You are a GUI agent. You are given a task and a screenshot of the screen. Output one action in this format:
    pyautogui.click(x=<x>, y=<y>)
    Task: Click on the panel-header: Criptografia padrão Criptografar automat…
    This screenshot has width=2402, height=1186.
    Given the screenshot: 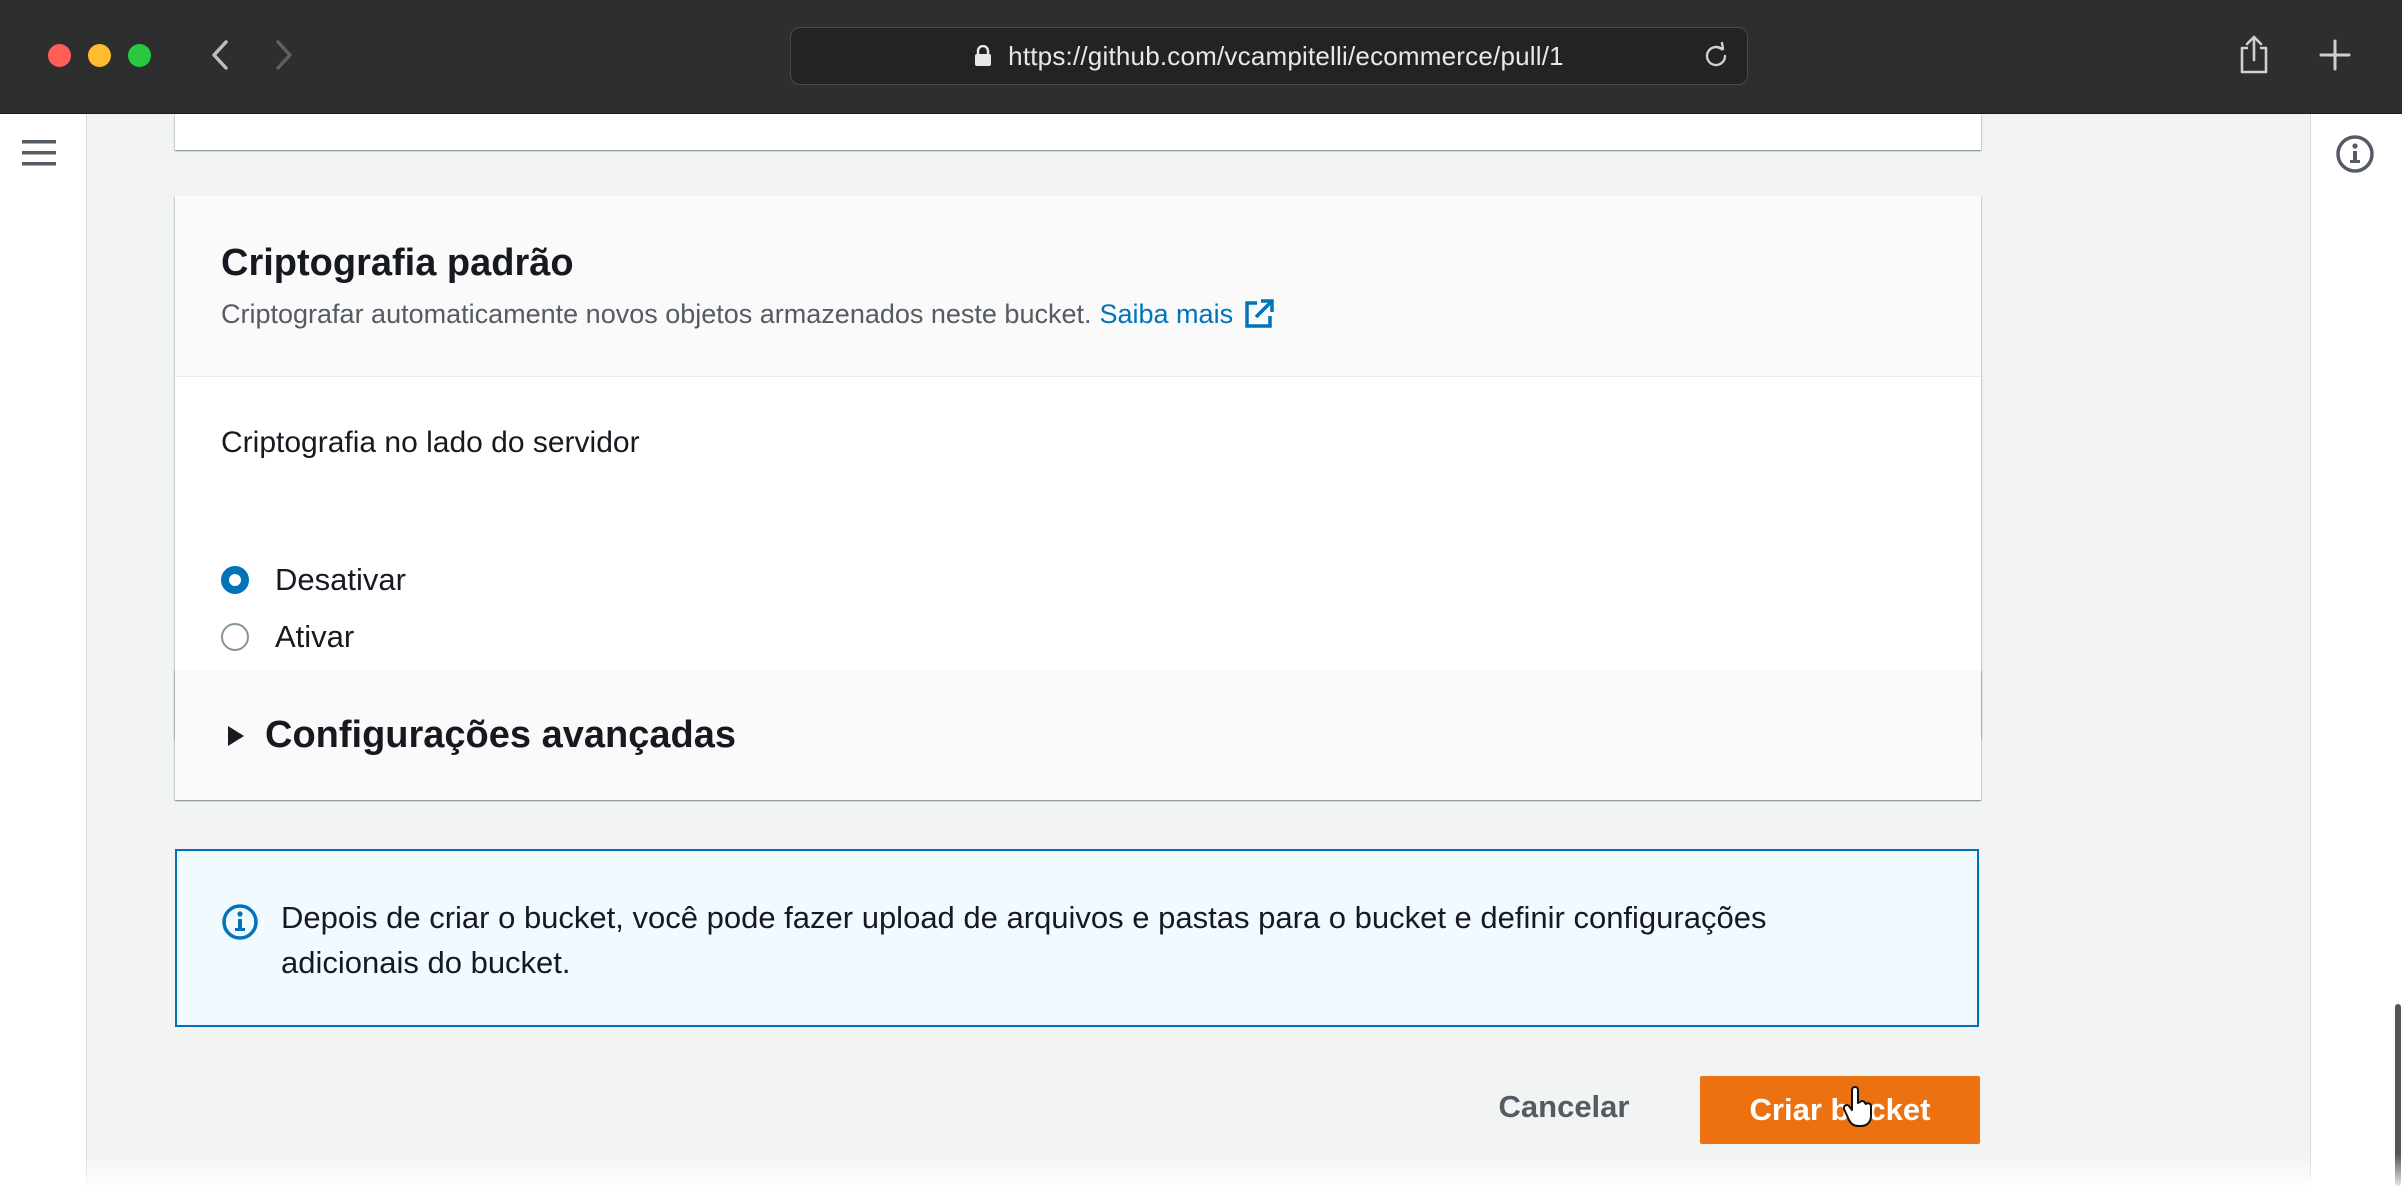 What is the action you would take?
    pyautogui.click(x=1078, y=286)
    